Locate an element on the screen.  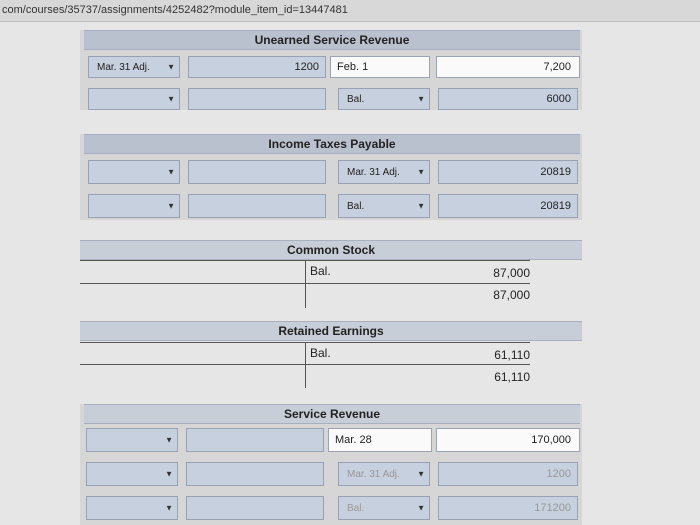
amount-text: 7,200 is located at coordinates (557, 67).